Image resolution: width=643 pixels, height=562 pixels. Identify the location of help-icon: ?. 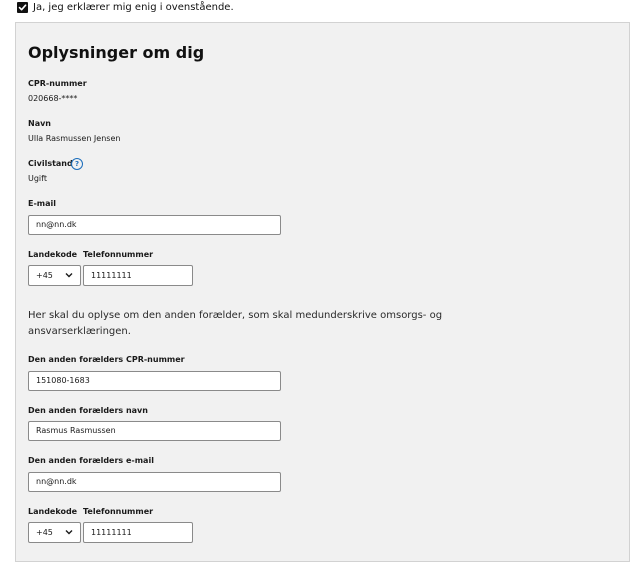
(77, 164).